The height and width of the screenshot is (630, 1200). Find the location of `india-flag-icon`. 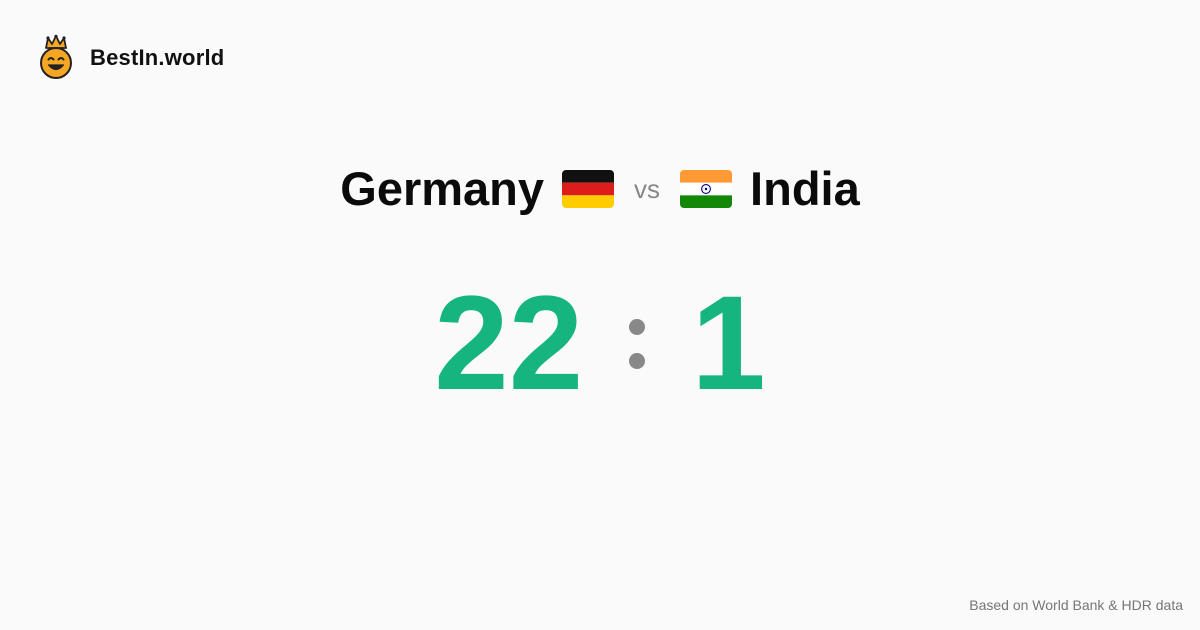

india-flag-icon is located at coordinates (706, 188).